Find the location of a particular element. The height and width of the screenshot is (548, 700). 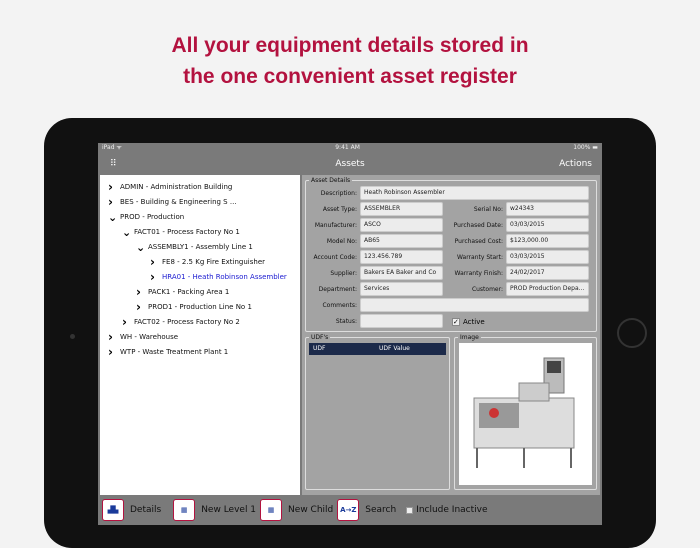

tree-item: › HRA01 - Heath Robinson Assembler is located at coordinates (218, 277).